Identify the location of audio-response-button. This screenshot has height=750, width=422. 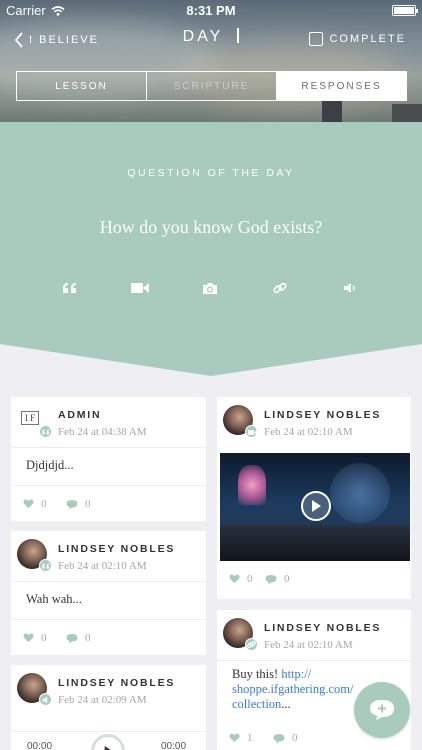
(350, 288).